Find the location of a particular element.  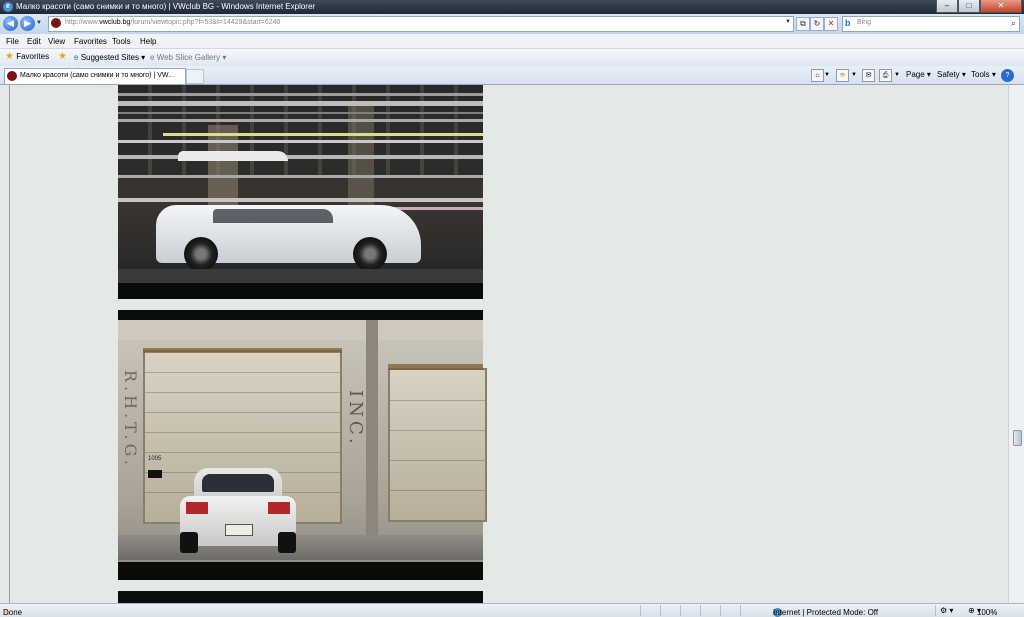

search-icon: ⌕ is located at coordinates (1013, 23).